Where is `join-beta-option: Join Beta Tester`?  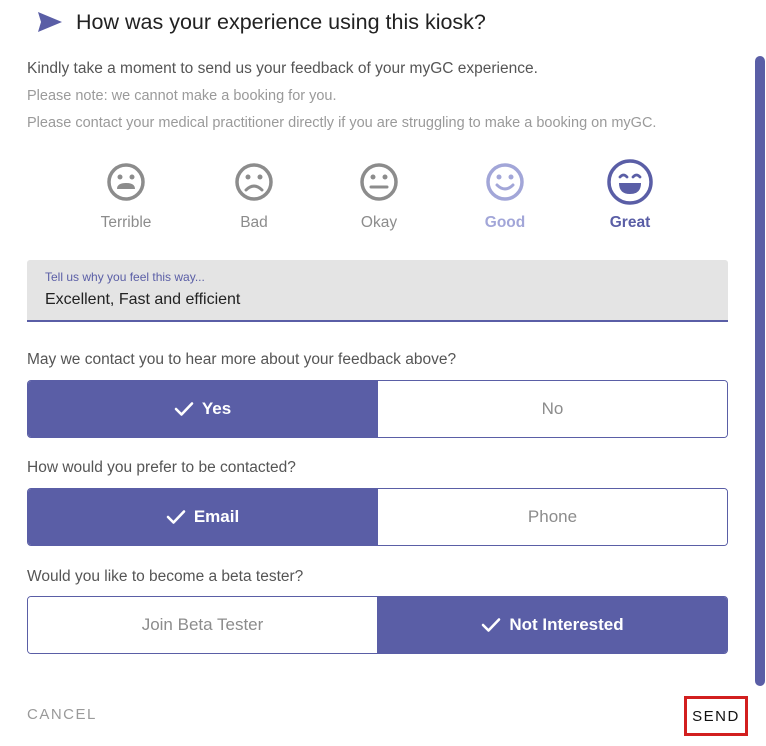 join-beta-option: Join Beta Tester is located at coordinates (202, 625).